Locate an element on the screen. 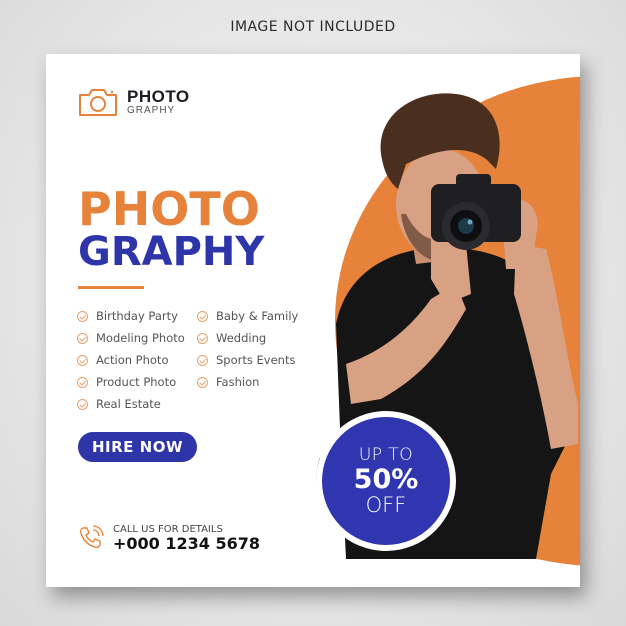 Image resolution: width=626 pixels, height=626 pixels. service-item: Real Estate is located at coordinates (119, 404).